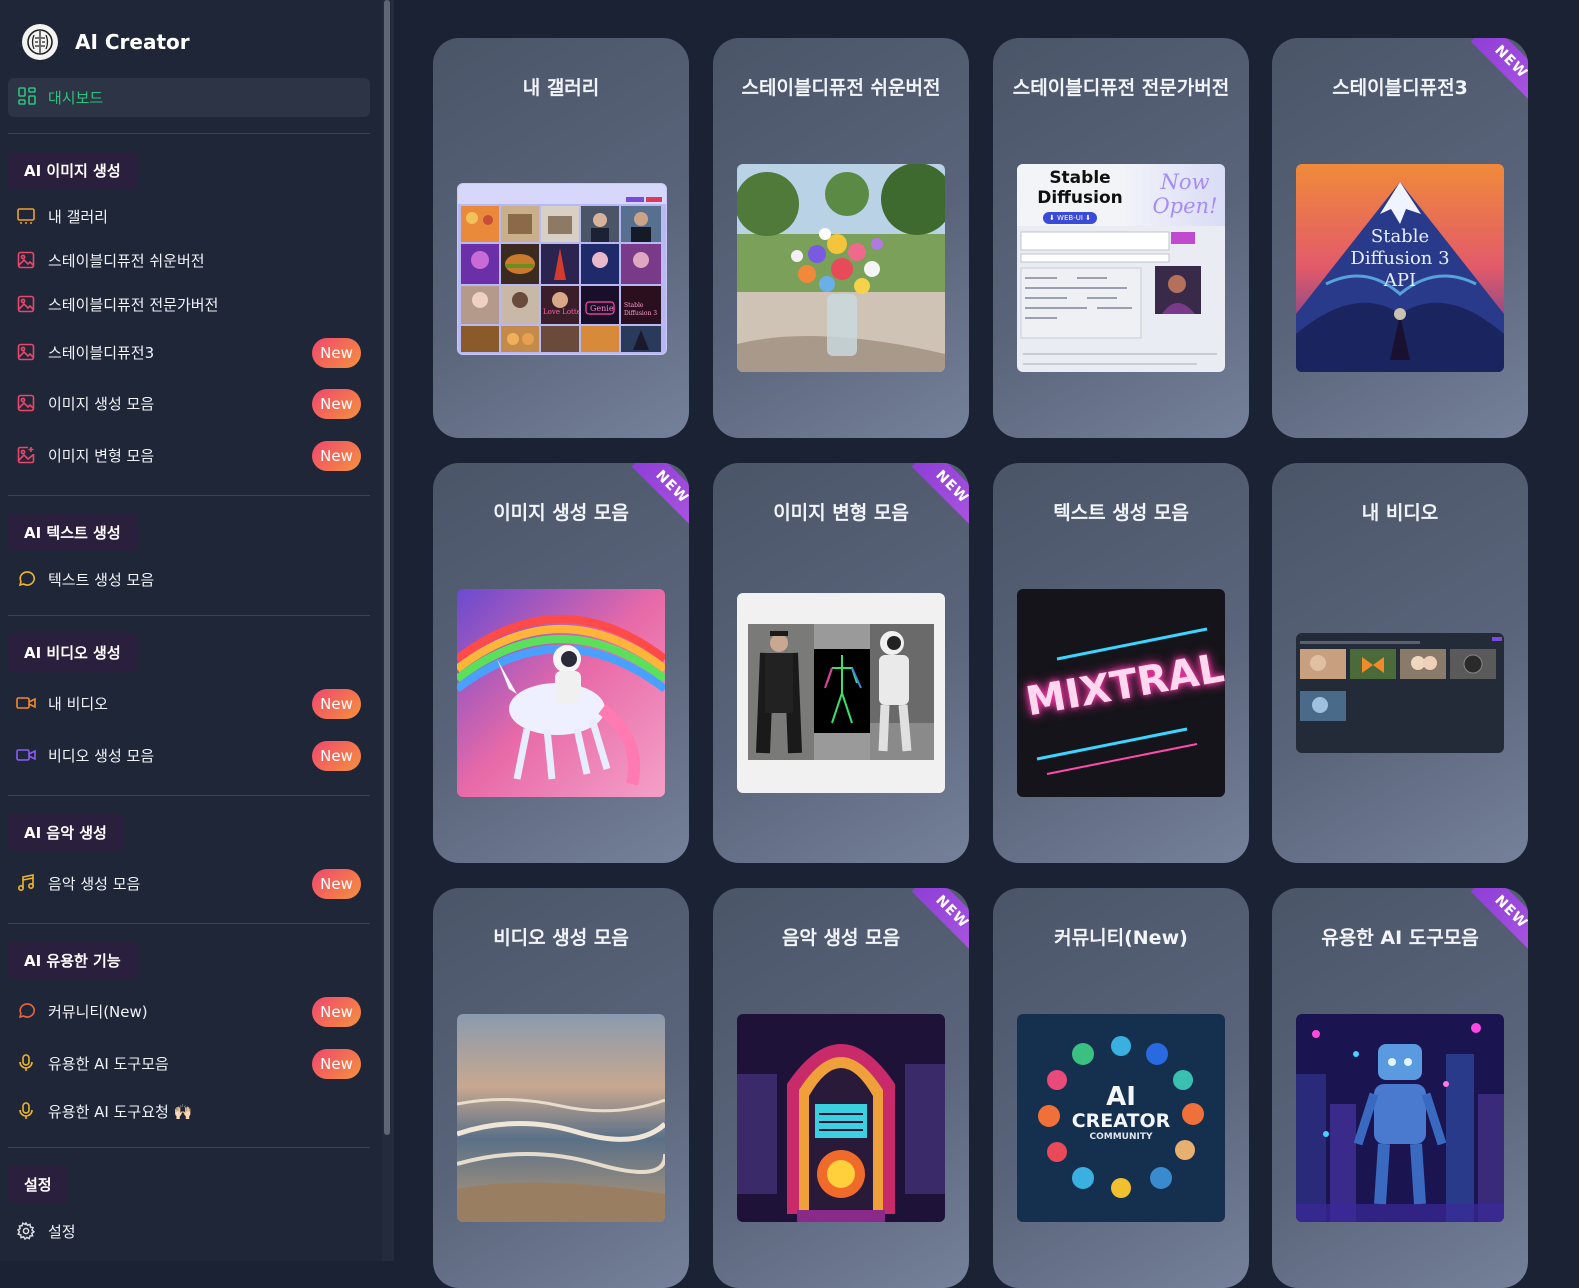 The image size is (1579, 1288). Describe the element at coordinates (1121, 1137) in the screenshot. I see `community-thumb-small: COMMUNITY` at that location.